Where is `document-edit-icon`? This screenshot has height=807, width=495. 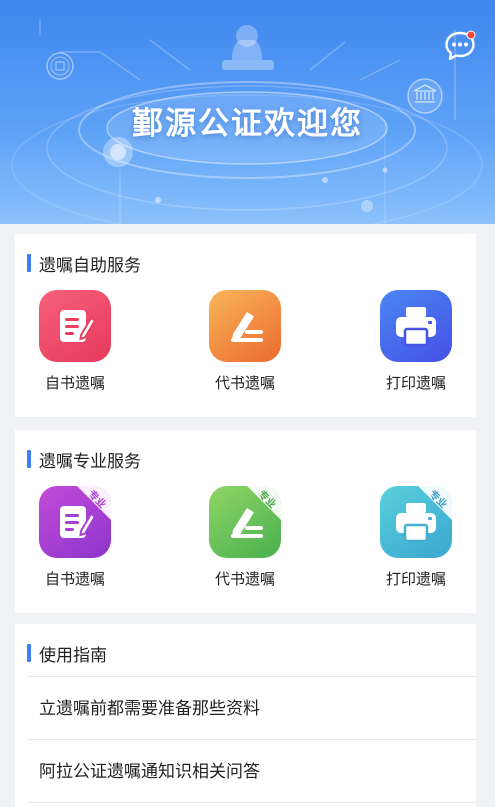
document-edit-icon is located at coordinates (78, 326).